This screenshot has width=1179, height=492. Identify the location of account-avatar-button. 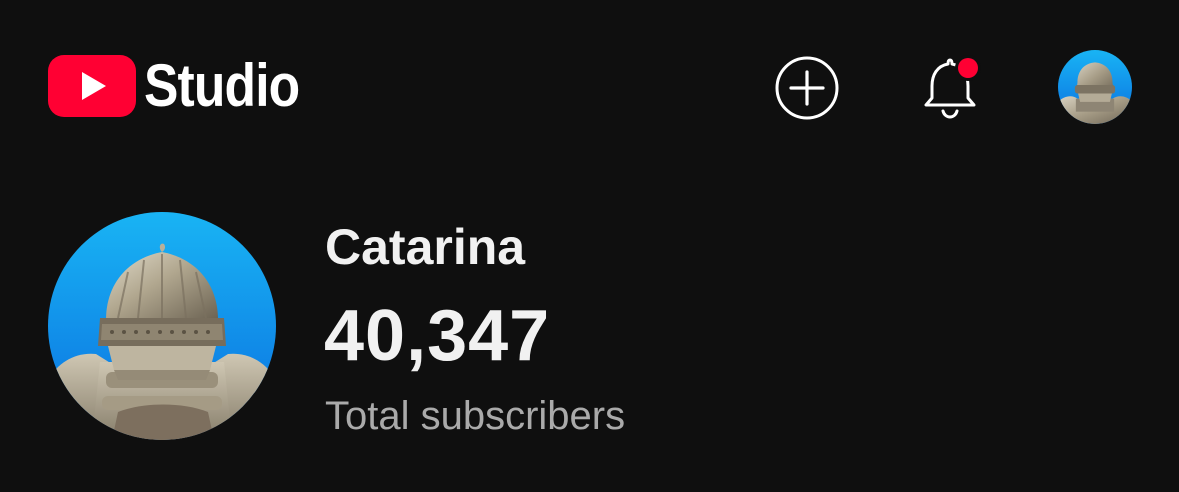
(1095, 87).